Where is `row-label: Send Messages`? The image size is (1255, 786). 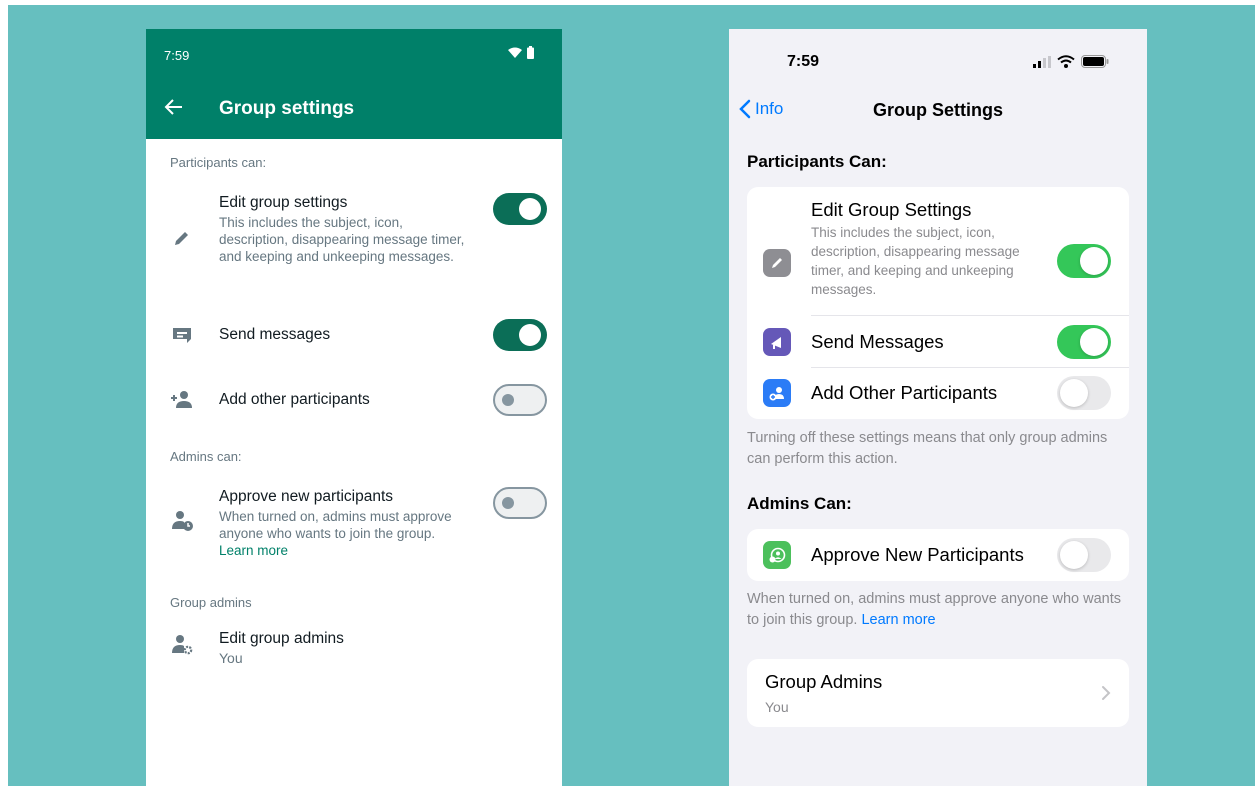
row-label: Send Messages is located at coordinates (877, 341).